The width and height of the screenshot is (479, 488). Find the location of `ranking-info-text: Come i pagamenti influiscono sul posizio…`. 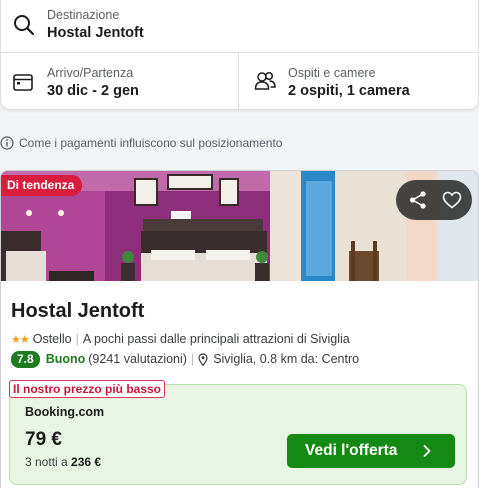

ranking-info-text: Come i pagamenti influiscono sul posizio… is located at coordinates (151, 143).